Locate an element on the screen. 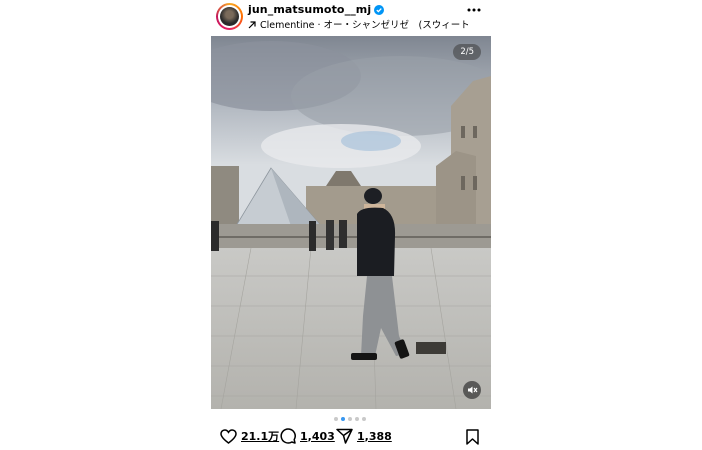  comment-action: 1,403 is located at coordinates (307, 436).